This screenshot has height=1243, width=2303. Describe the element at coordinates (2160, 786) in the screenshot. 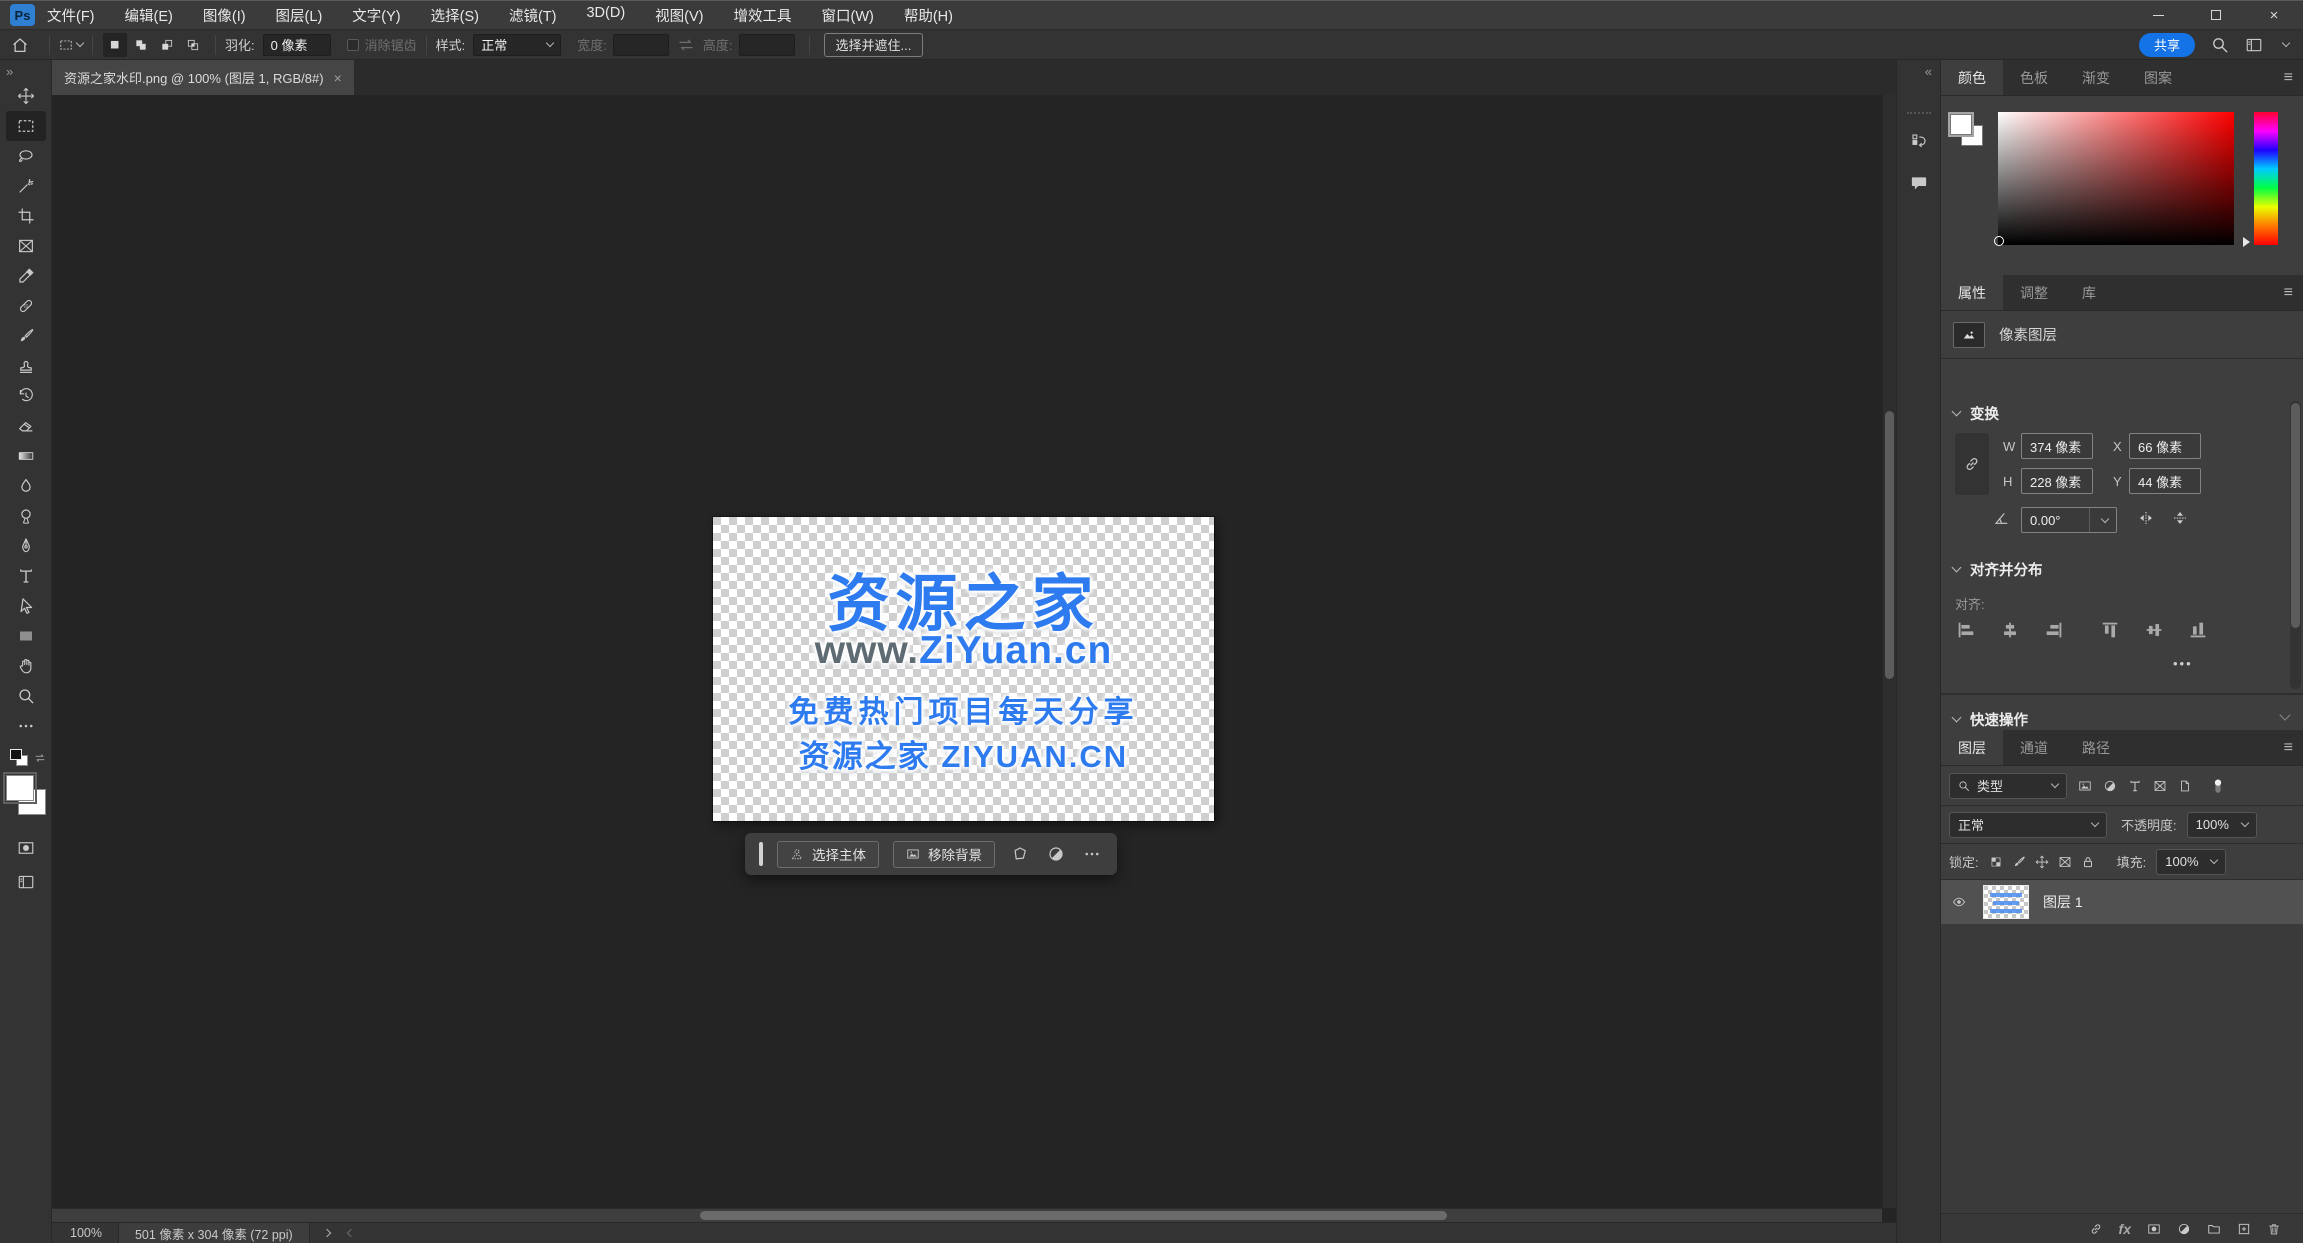

I see `filter-shape-layers-icon` at that location.